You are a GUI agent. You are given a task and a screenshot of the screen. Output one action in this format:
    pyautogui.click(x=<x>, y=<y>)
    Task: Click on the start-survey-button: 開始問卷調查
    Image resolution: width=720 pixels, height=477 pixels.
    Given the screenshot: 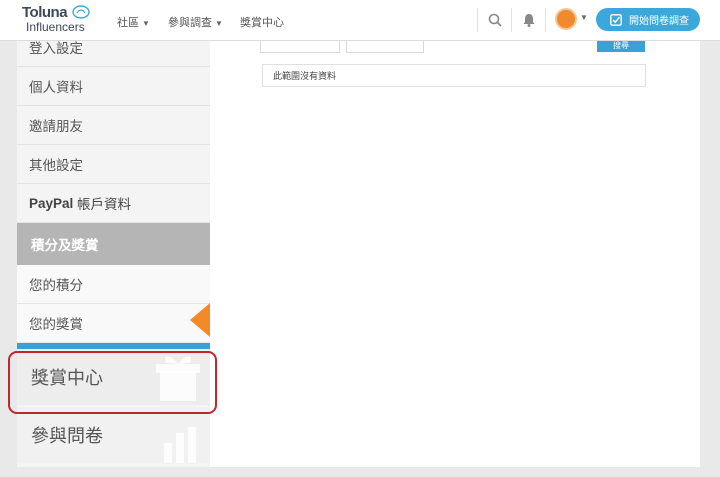 What is the action you would take?
    pyautogui.click(x=648, y=19)
    